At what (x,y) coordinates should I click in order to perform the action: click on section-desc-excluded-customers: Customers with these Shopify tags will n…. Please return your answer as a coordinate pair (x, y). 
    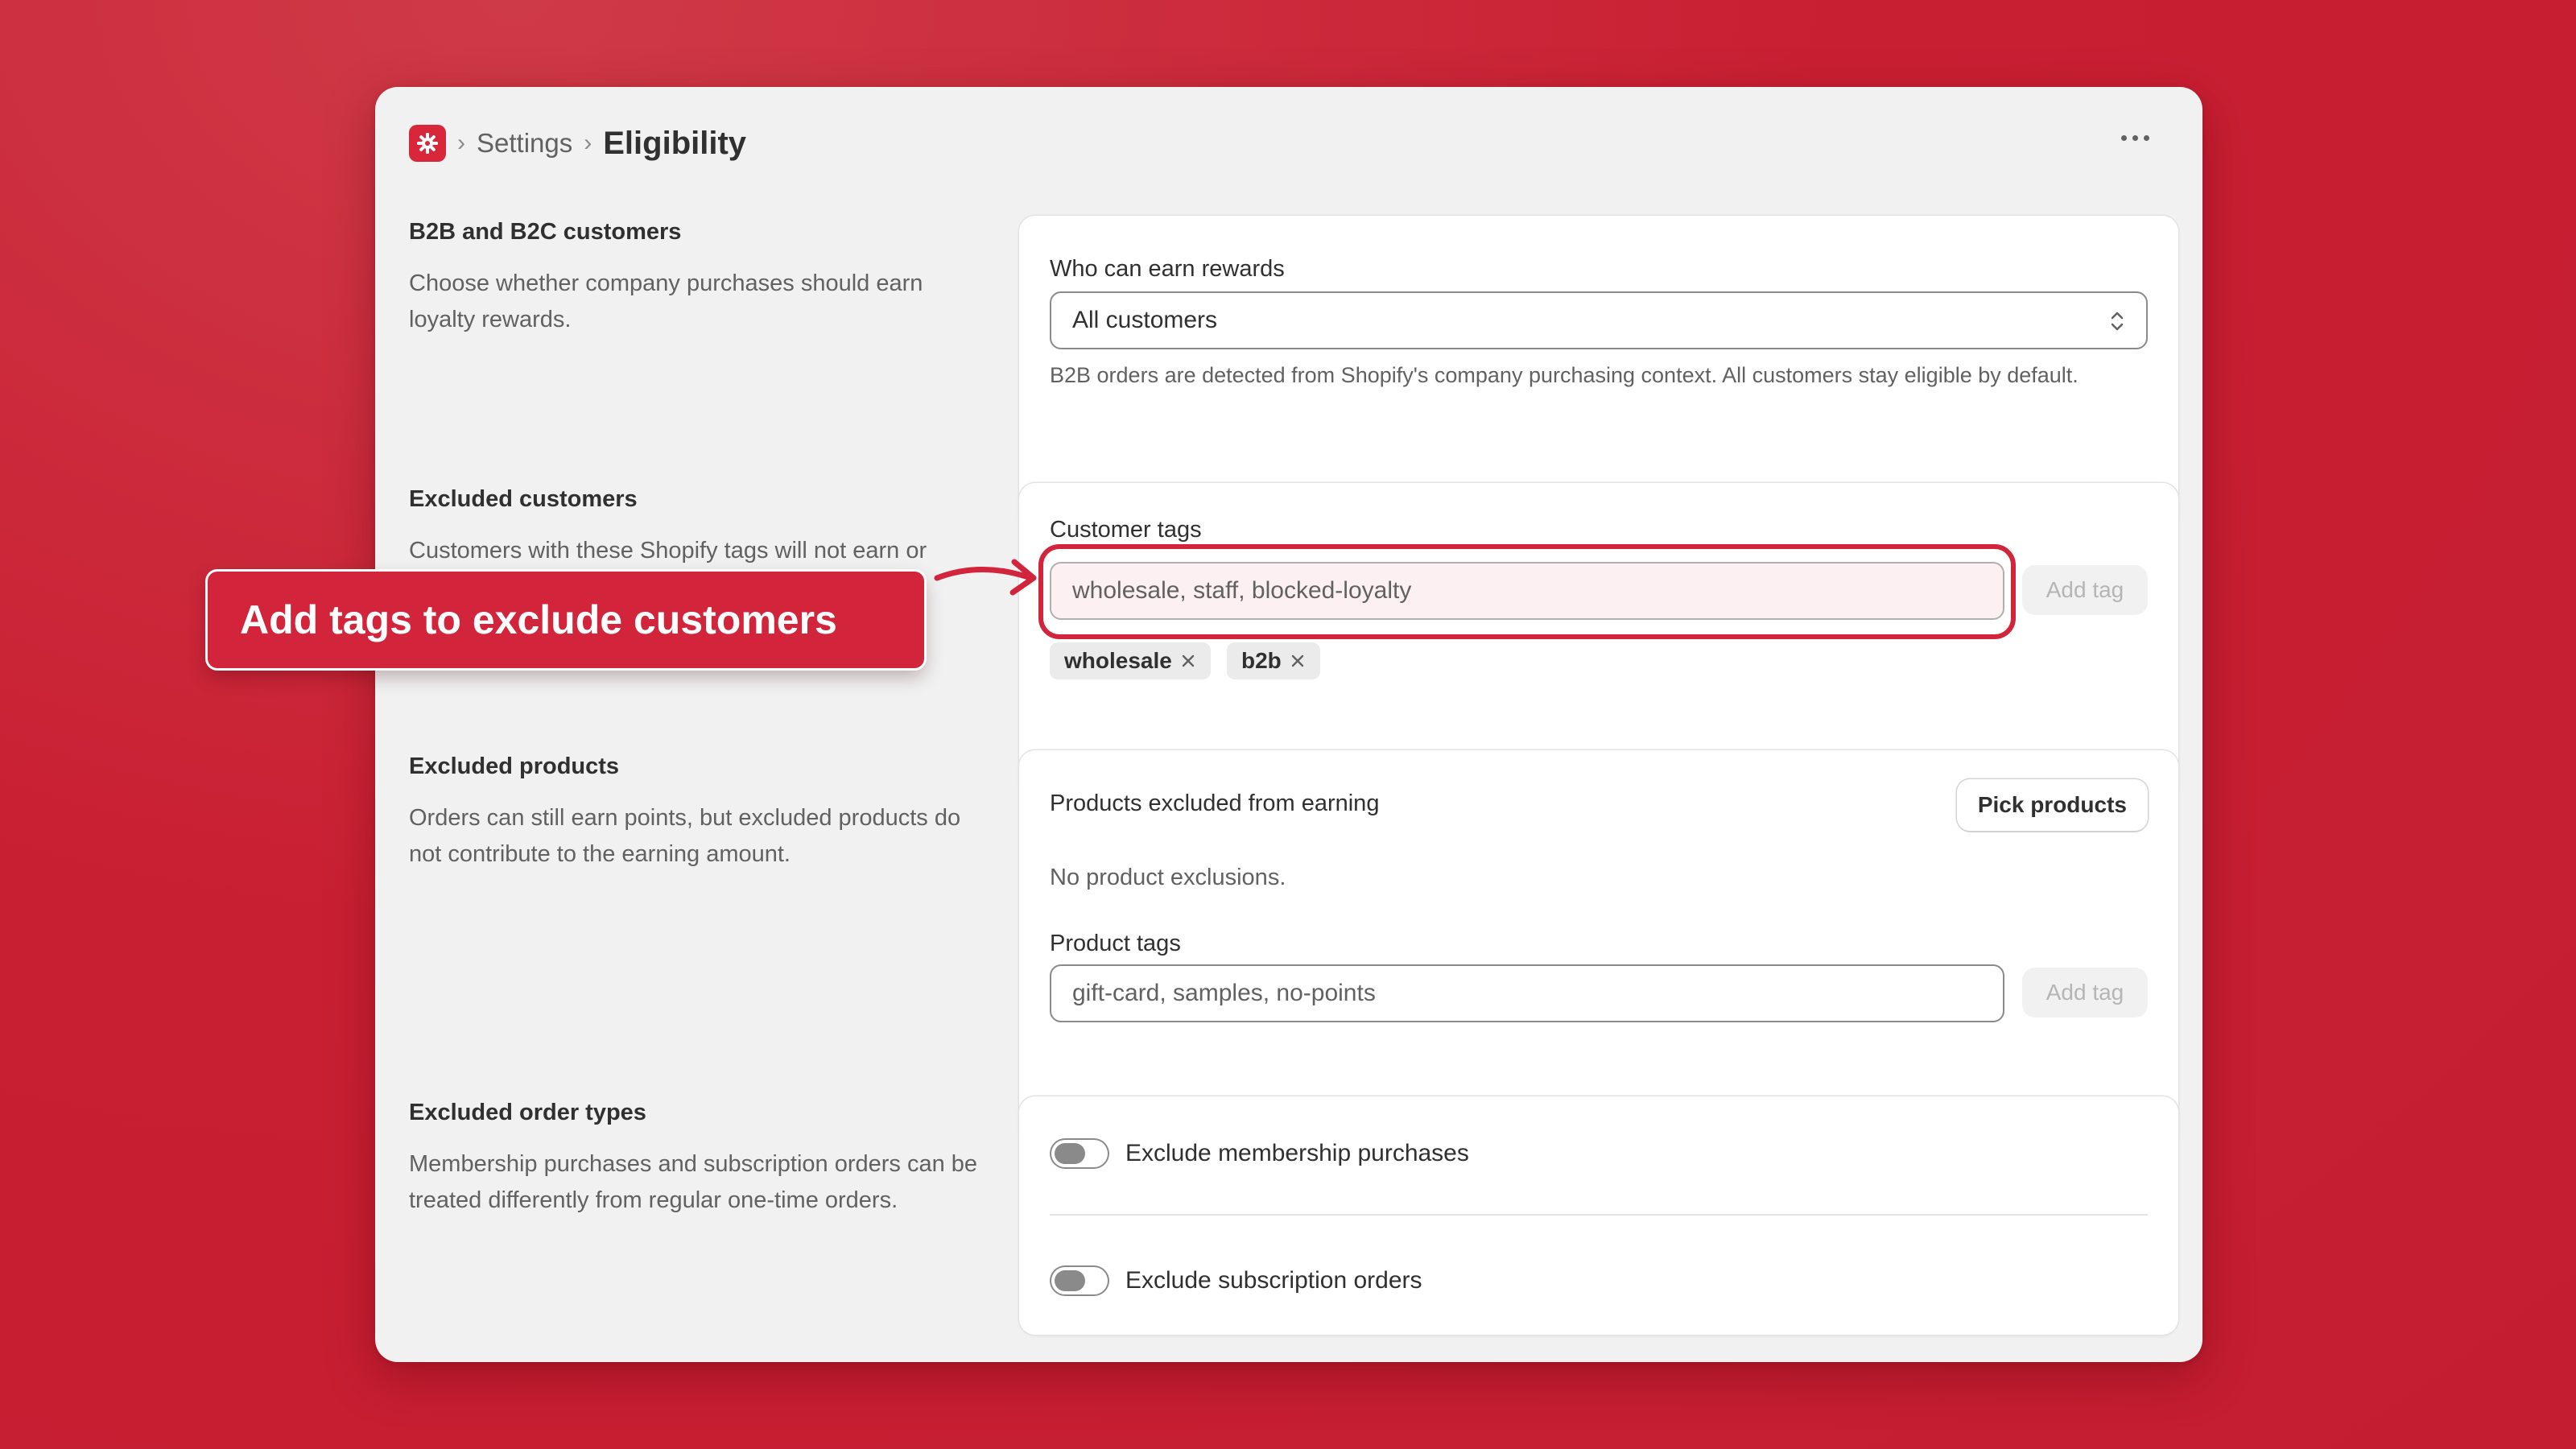
    Looking at the image, I should click on (668, 551).